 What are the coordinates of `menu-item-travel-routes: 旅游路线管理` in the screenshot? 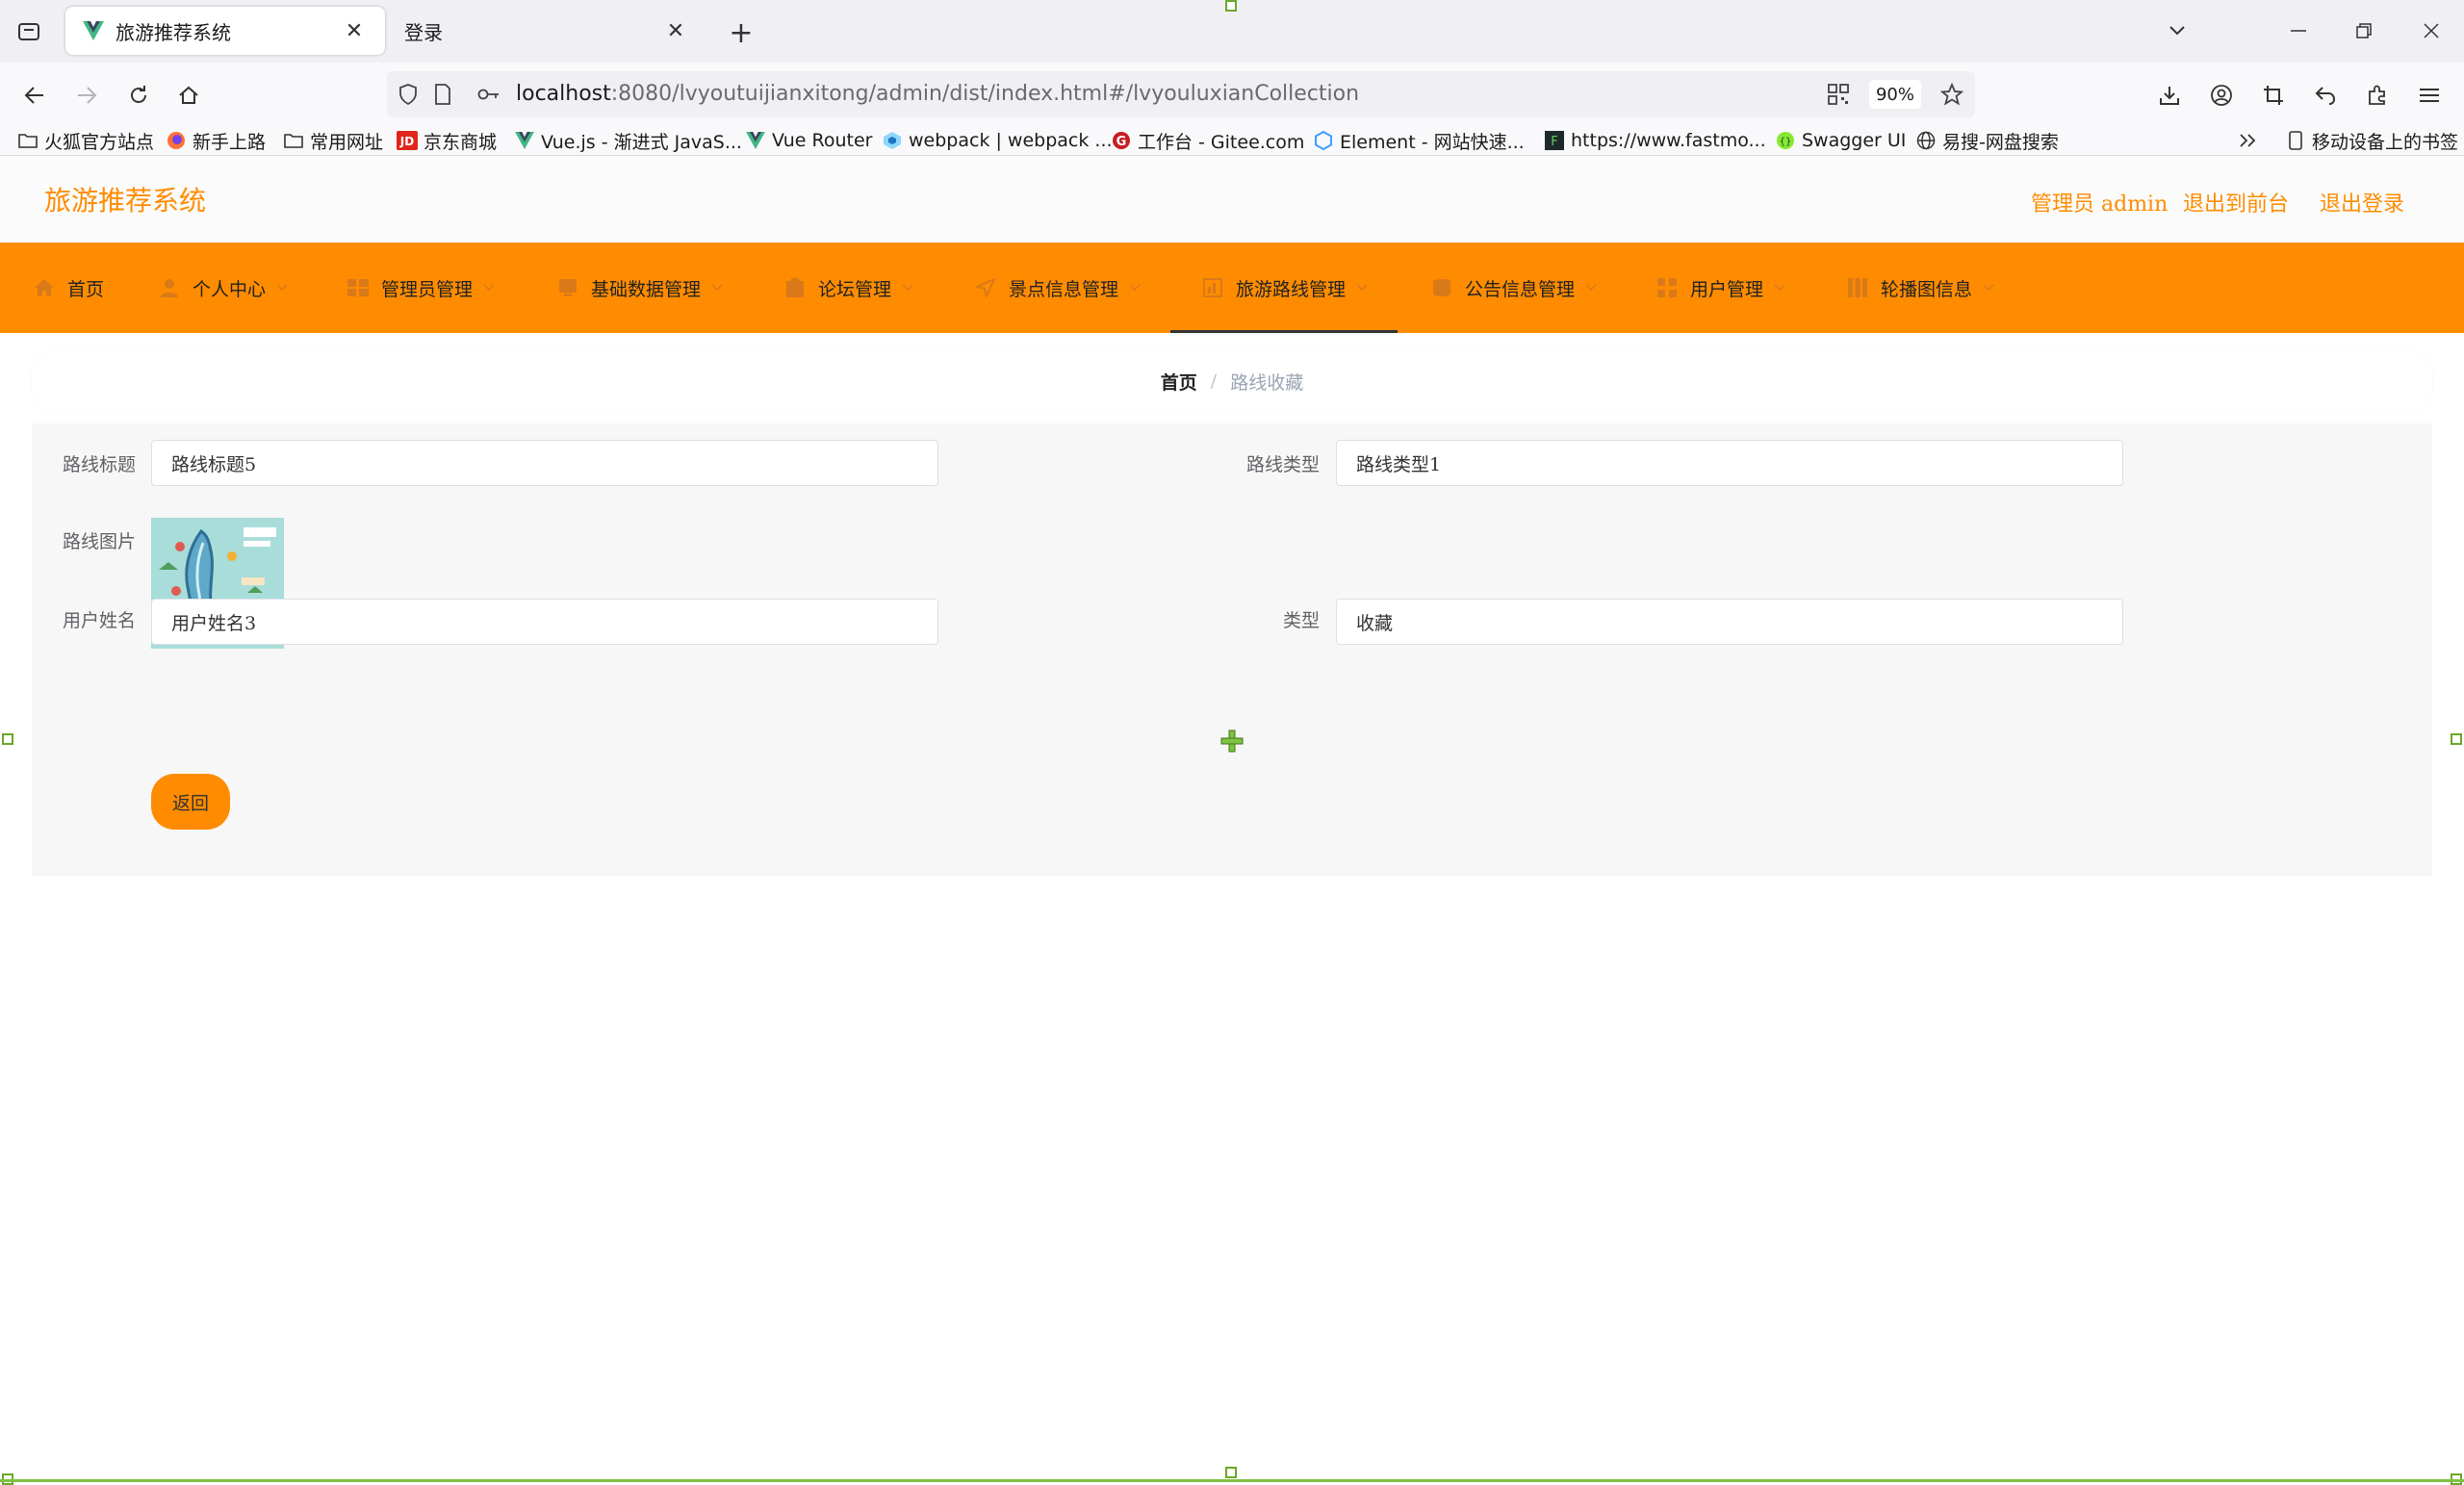 It's located at (1284, 288).